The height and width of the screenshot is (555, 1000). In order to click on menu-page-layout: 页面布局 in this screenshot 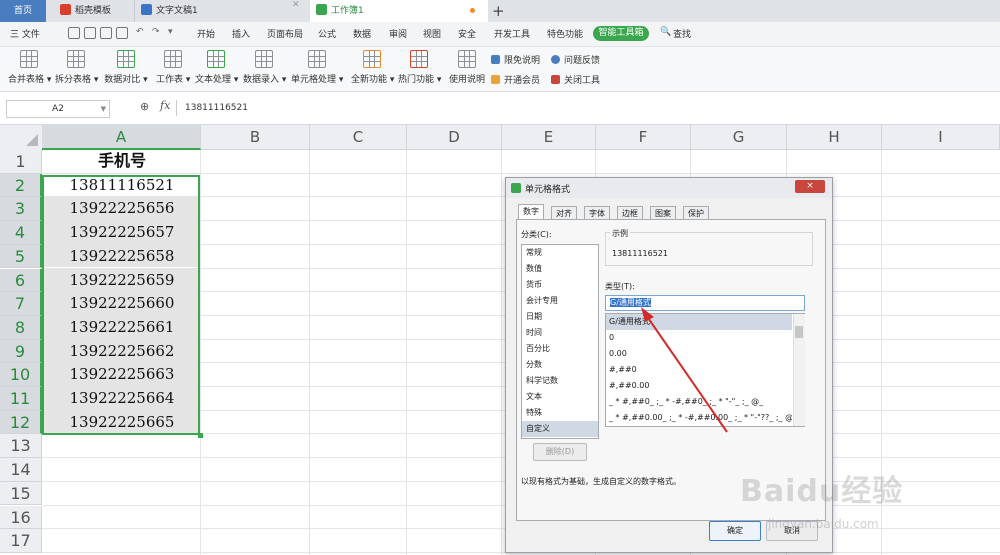, I will do `click(285, 33)`.